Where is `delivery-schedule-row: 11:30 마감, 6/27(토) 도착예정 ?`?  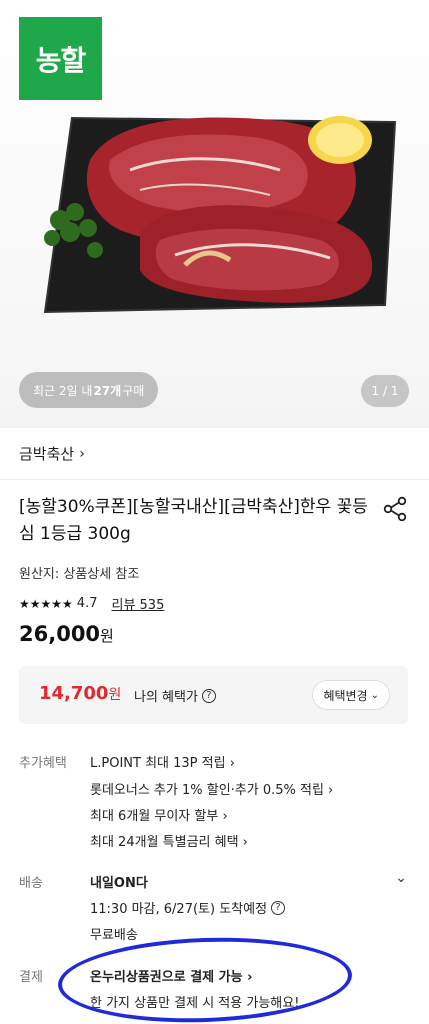 delivery-schedule-row: 11:30 마감, 6/27(토) 도착예정 ? is located at coordinates (188, 907).